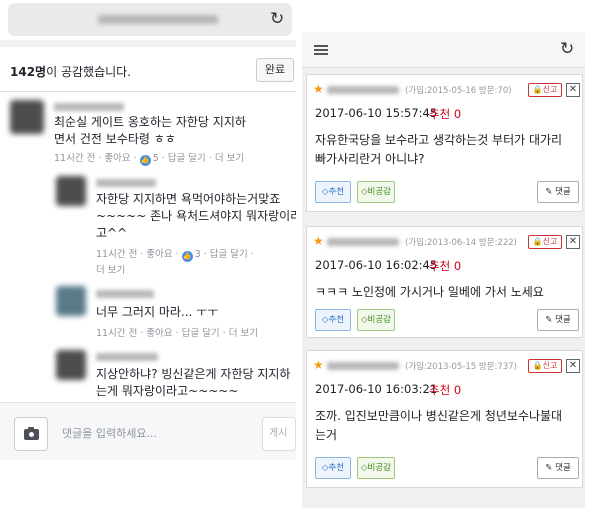 This screenshot has width=600, height=508. I want to click on comment-text-line: 는게 뭐자랑이라고~~~~~, so click(167, 391).